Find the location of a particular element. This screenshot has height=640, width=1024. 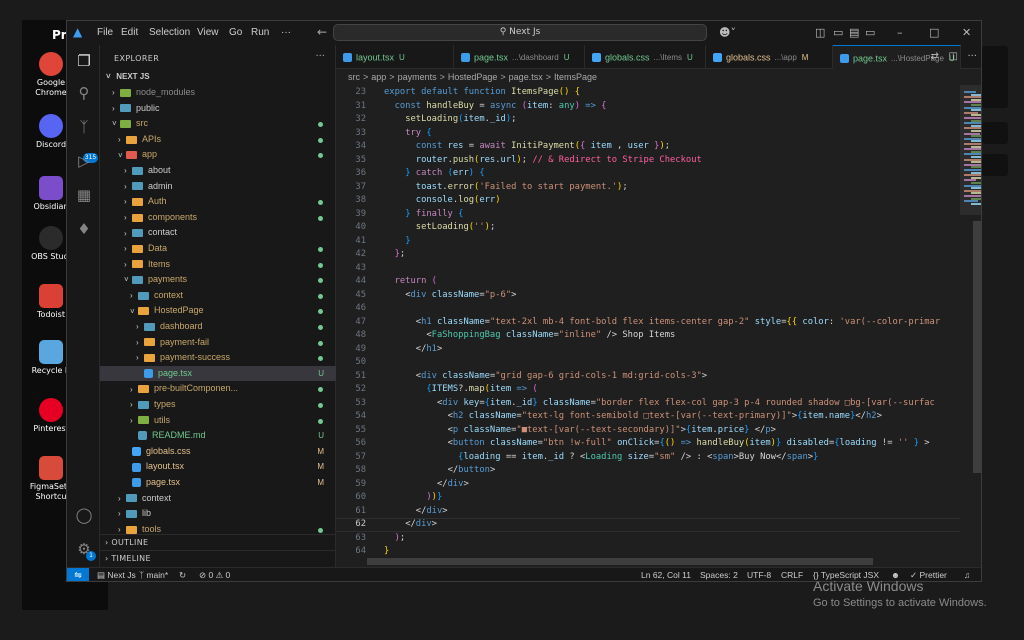

vertical-scrollbar is located at coordinates (977, 347).